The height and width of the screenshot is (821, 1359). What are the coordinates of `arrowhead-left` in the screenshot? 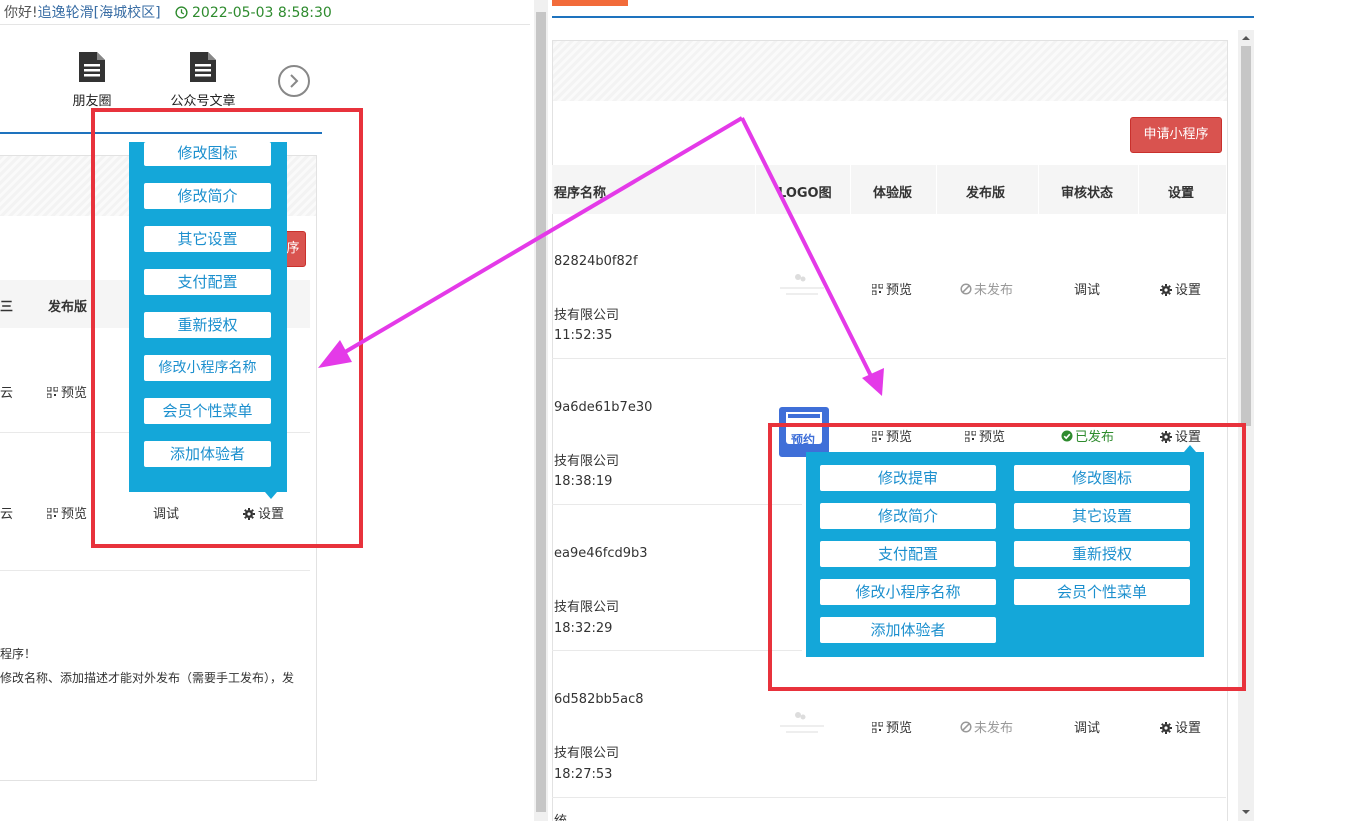 It's located at (335, 354).